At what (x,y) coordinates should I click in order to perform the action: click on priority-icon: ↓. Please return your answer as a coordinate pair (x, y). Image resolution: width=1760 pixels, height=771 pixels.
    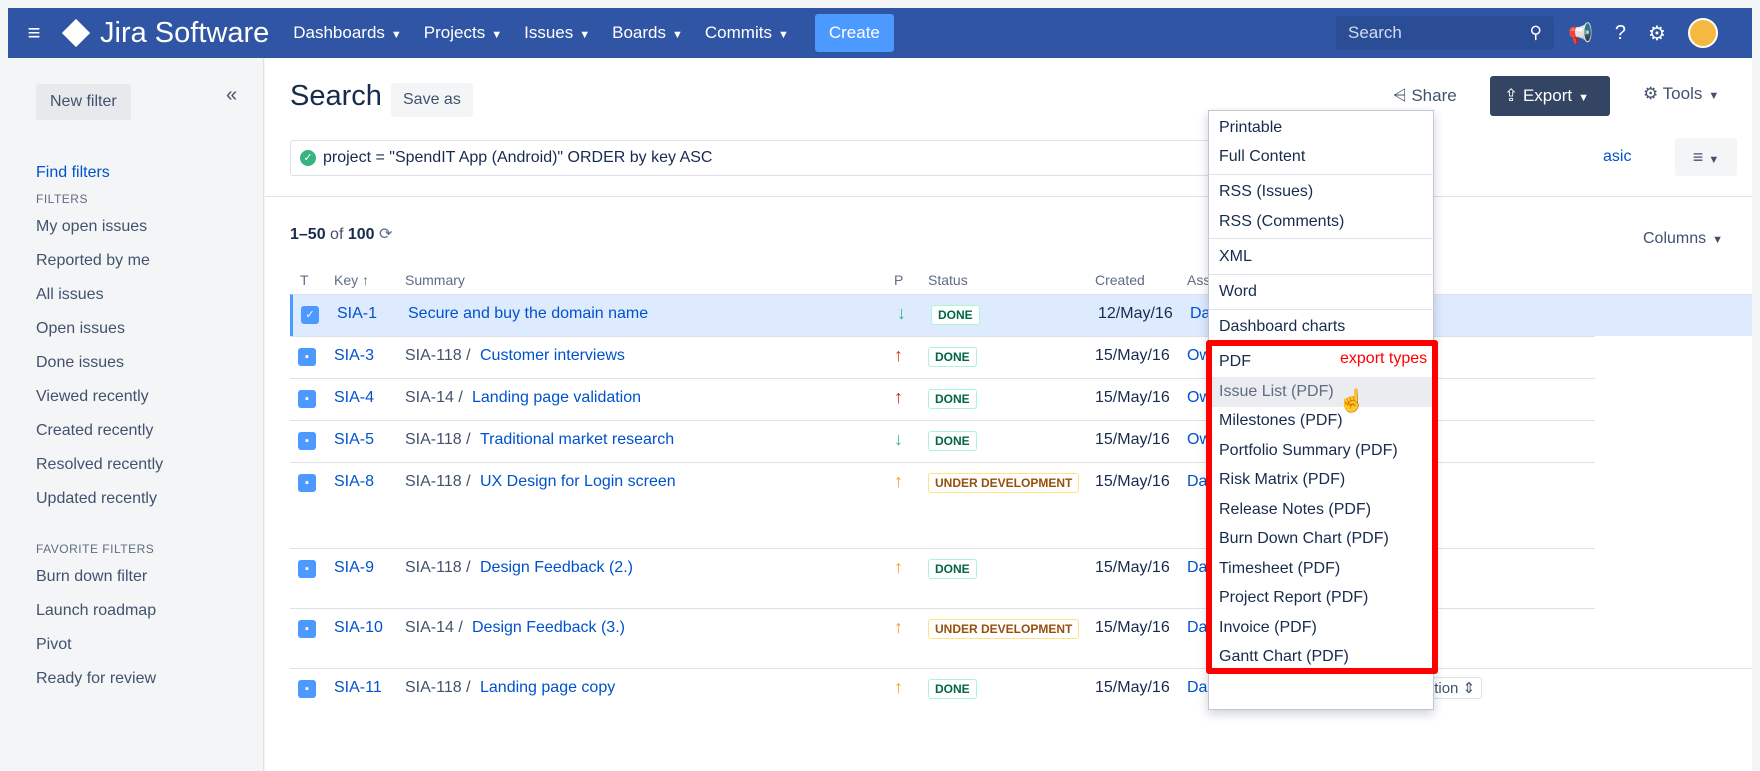
    Looking at the image, I should click on (901, 313).